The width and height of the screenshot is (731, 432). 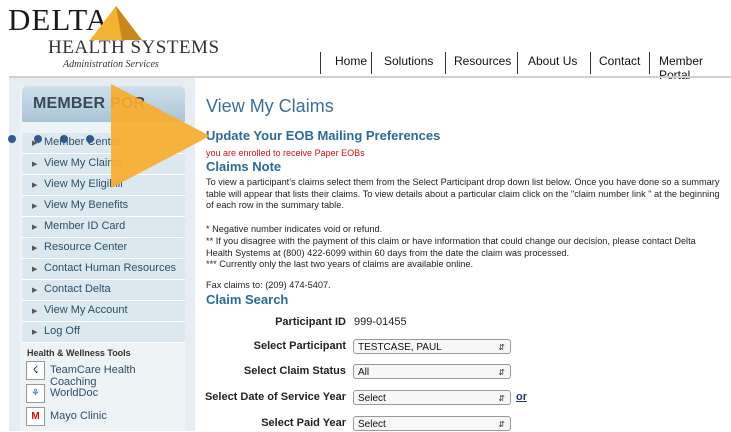 I want to click on claim-status-label: Select Claim Status, so click(x=294, y=371).